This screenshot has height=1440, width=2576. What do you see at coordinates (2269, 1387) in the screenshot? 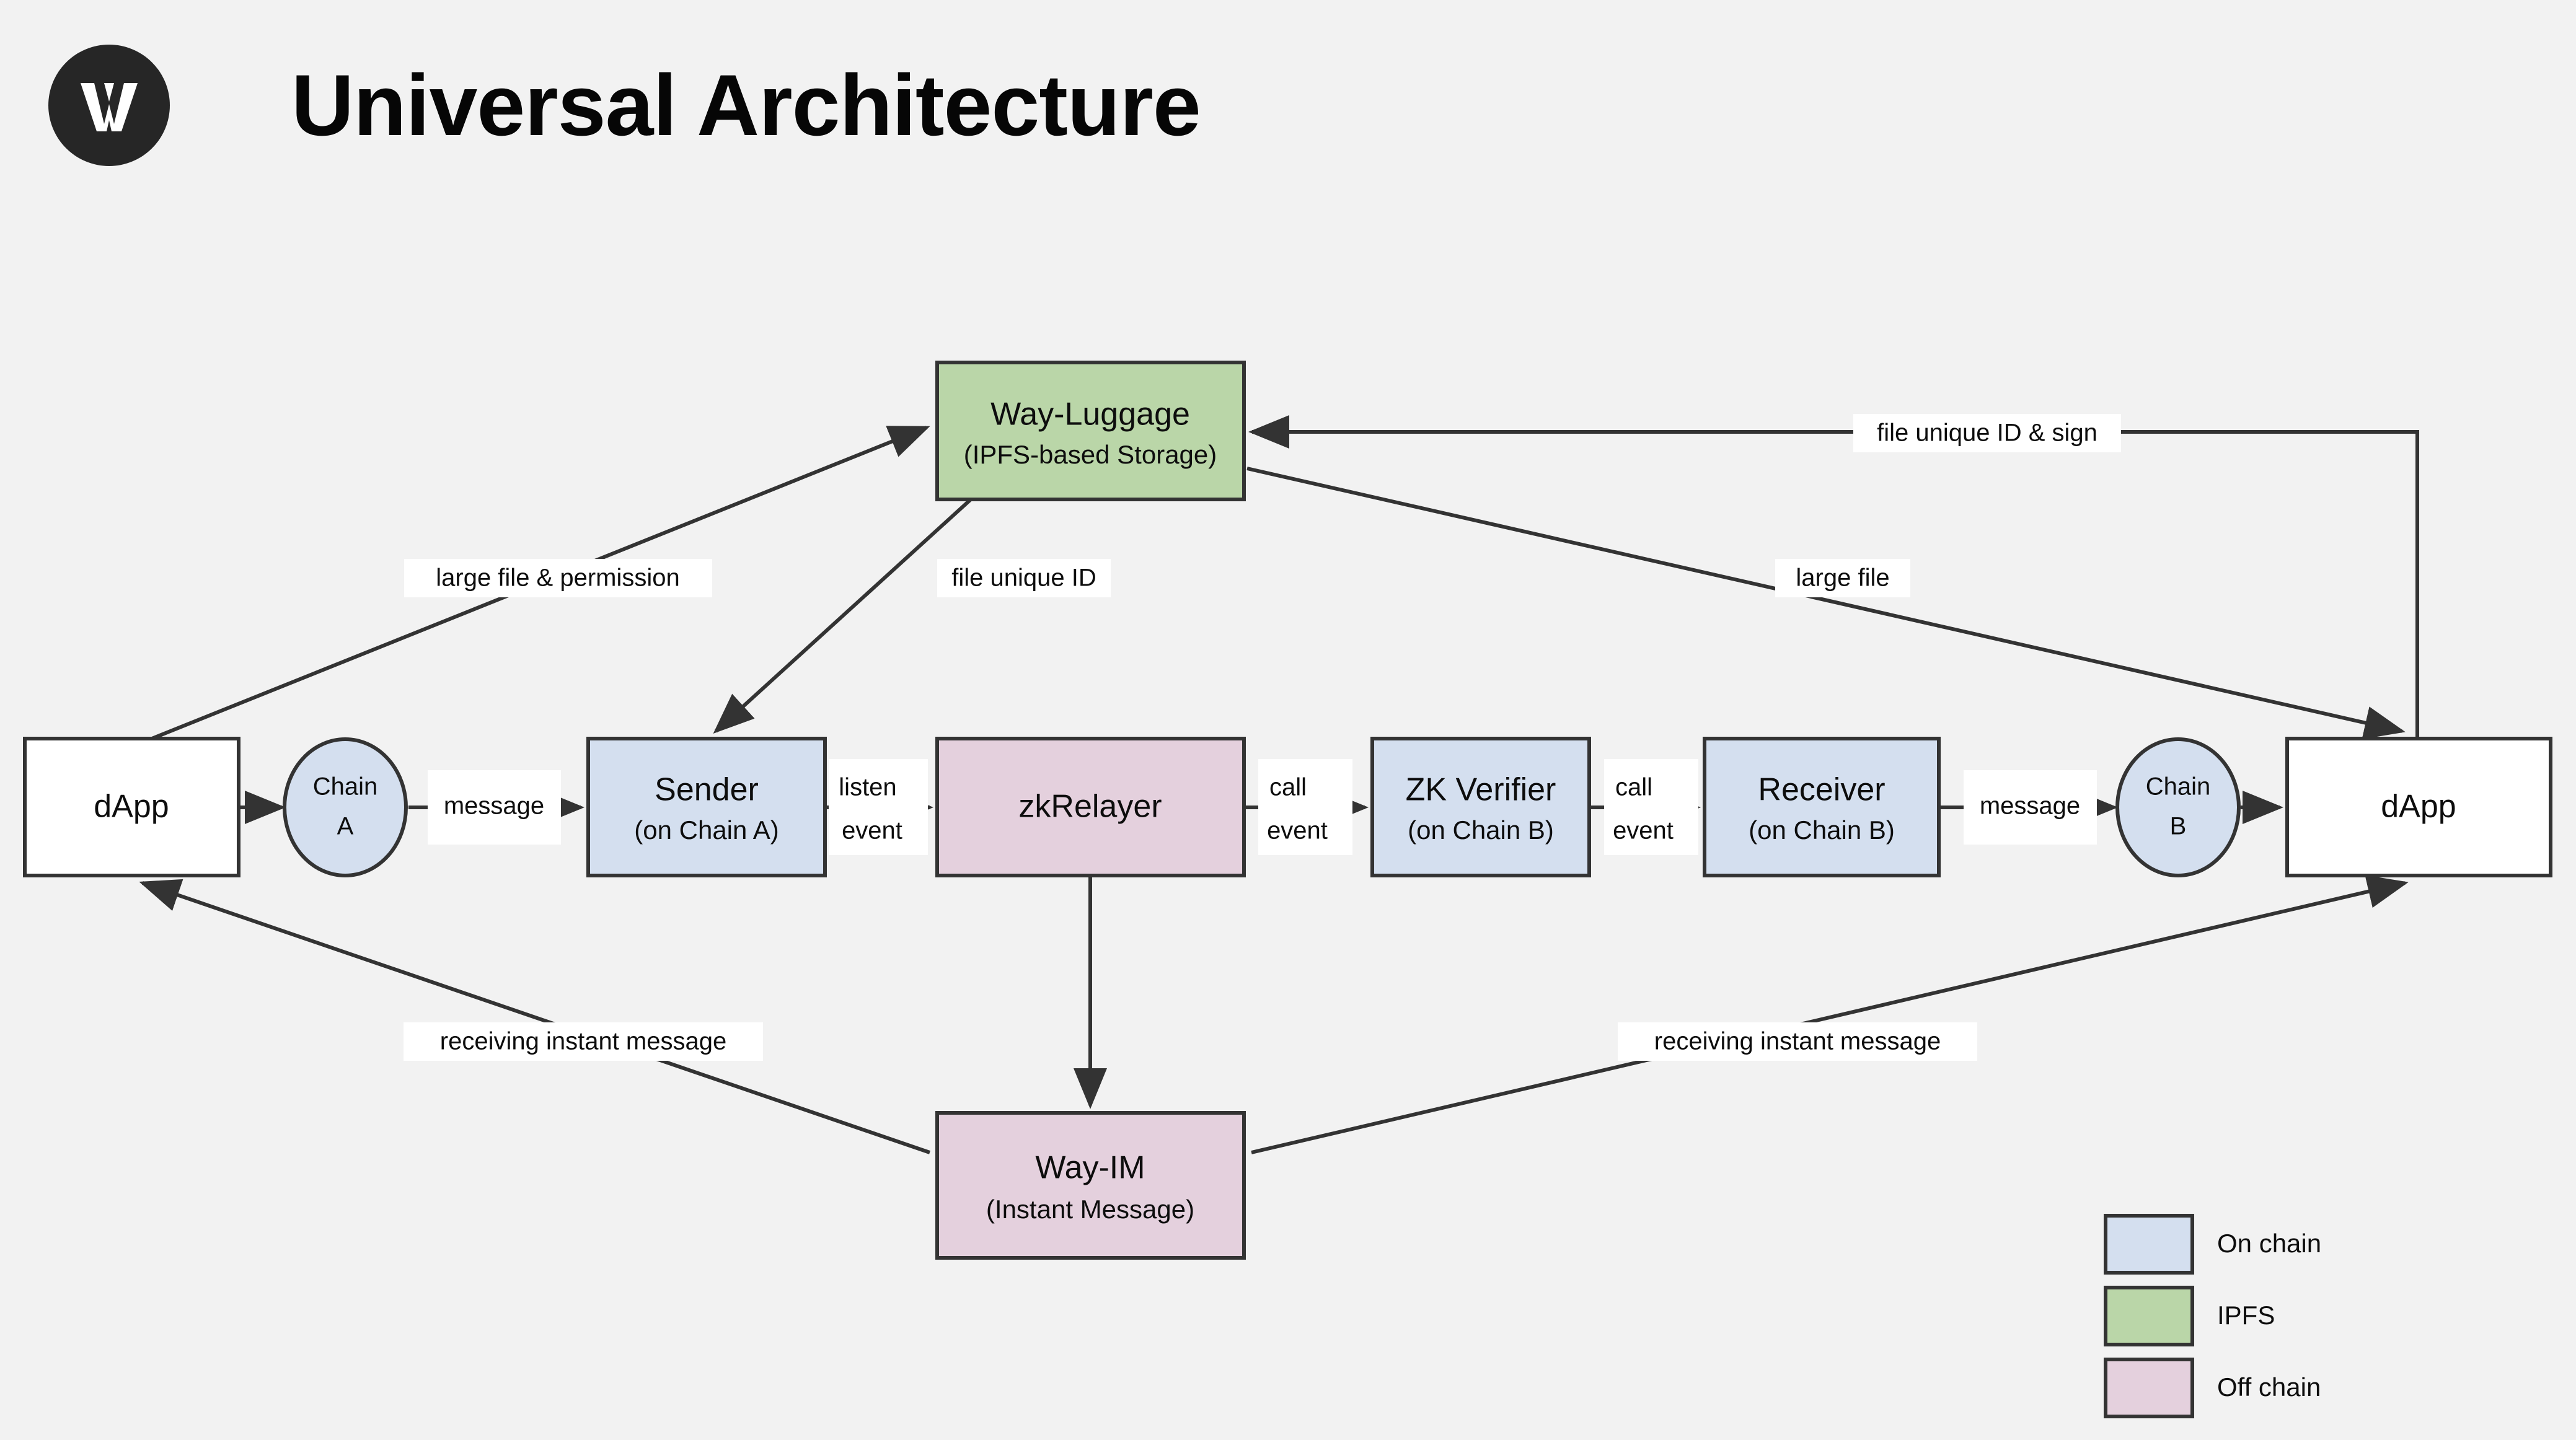
I see `legend-label: Off chain` at bounding box center [2269, 1387].